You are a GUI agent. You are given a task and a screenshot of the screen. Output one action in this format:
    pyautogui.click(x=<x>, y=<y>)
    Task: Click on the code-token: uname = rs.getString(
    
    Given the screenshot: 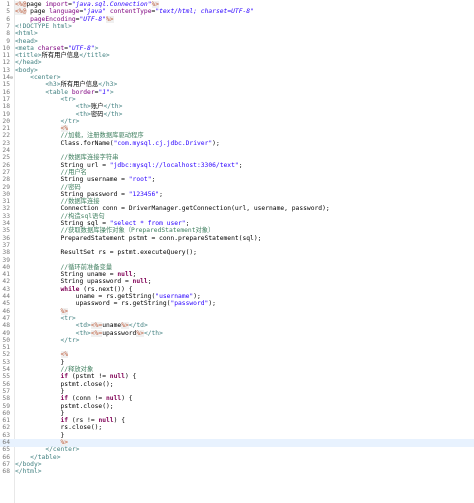 What is the action you would take?
    pyautogui.click(x=85, y=296)
    